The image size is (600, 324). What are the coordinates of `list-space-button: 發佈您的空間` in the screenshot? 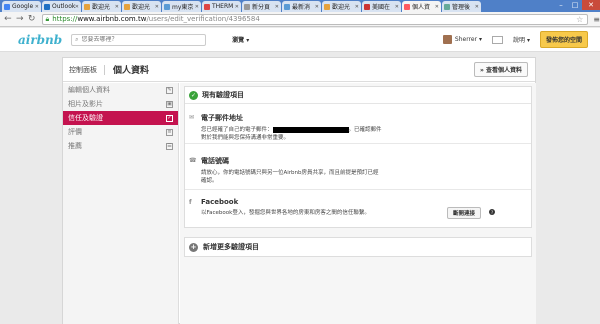 It's located at (563, 39).